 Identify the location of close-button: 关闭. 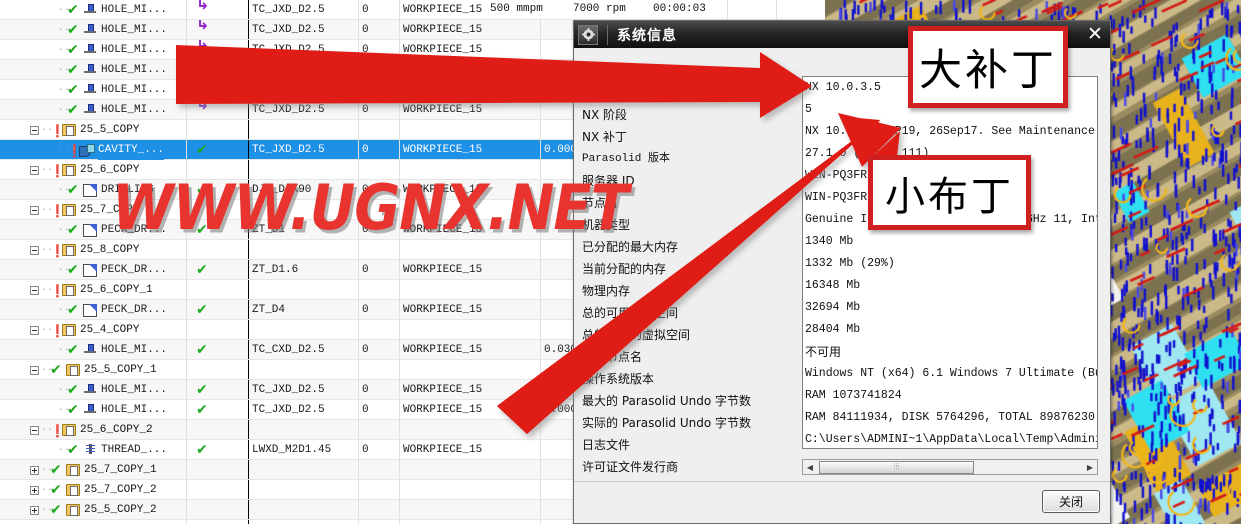
(1071, 501).